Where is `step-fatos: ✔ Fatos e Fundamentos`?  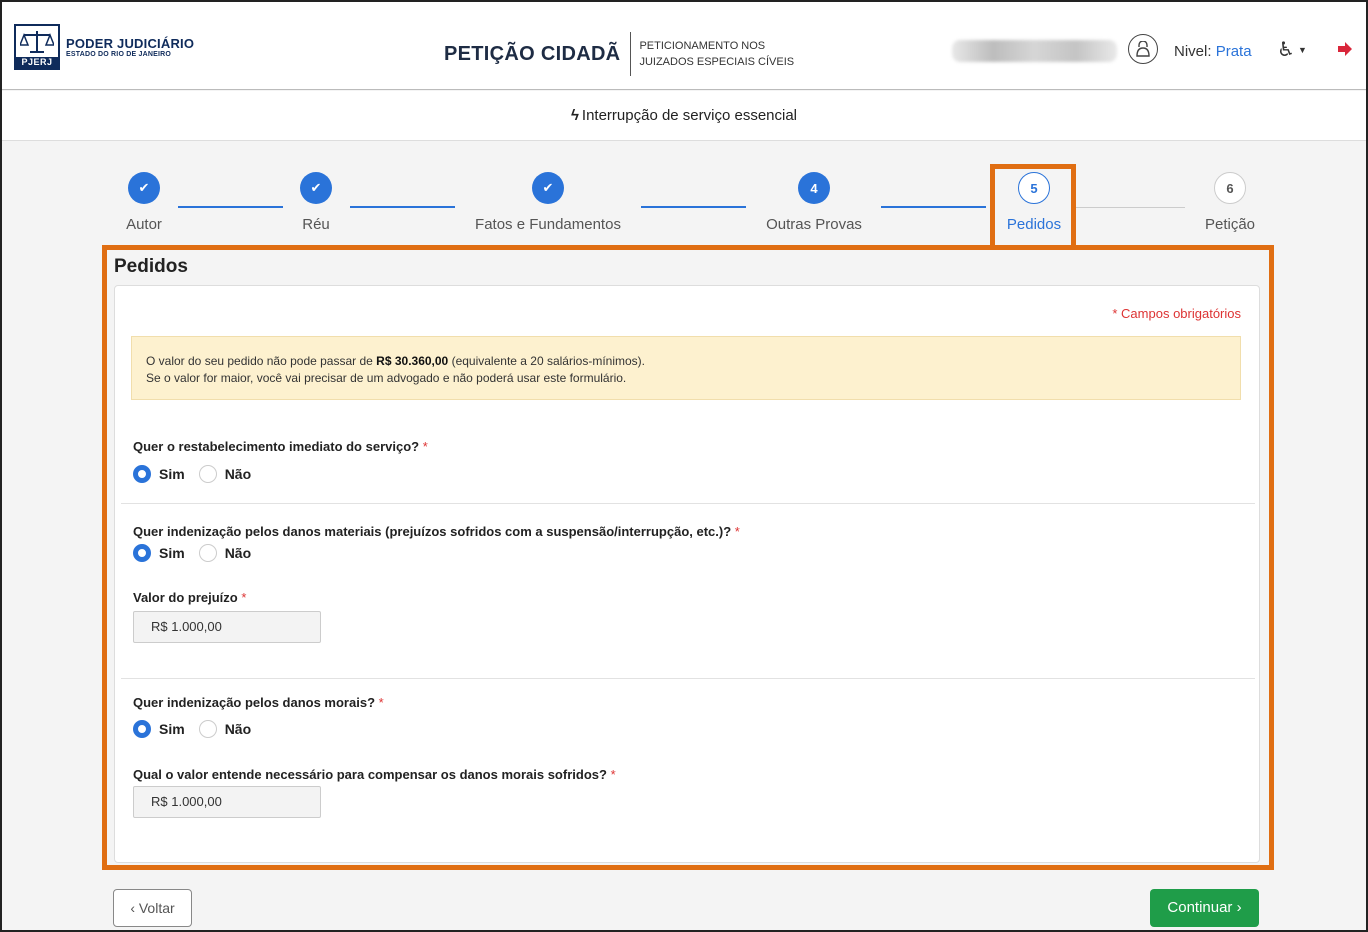
step-fatos: ✔ Fatos e Fundamentos is located at coordinates (548, 202).